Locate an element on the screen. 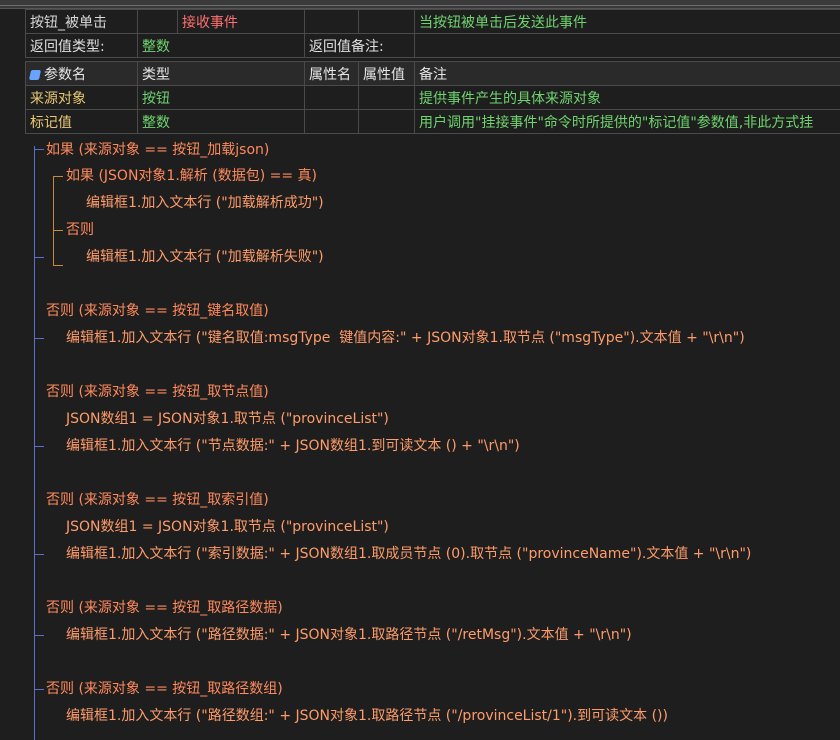 The image size is (840, 740). event-name: 按钮_被单击 is located at coordinates (81, 21).